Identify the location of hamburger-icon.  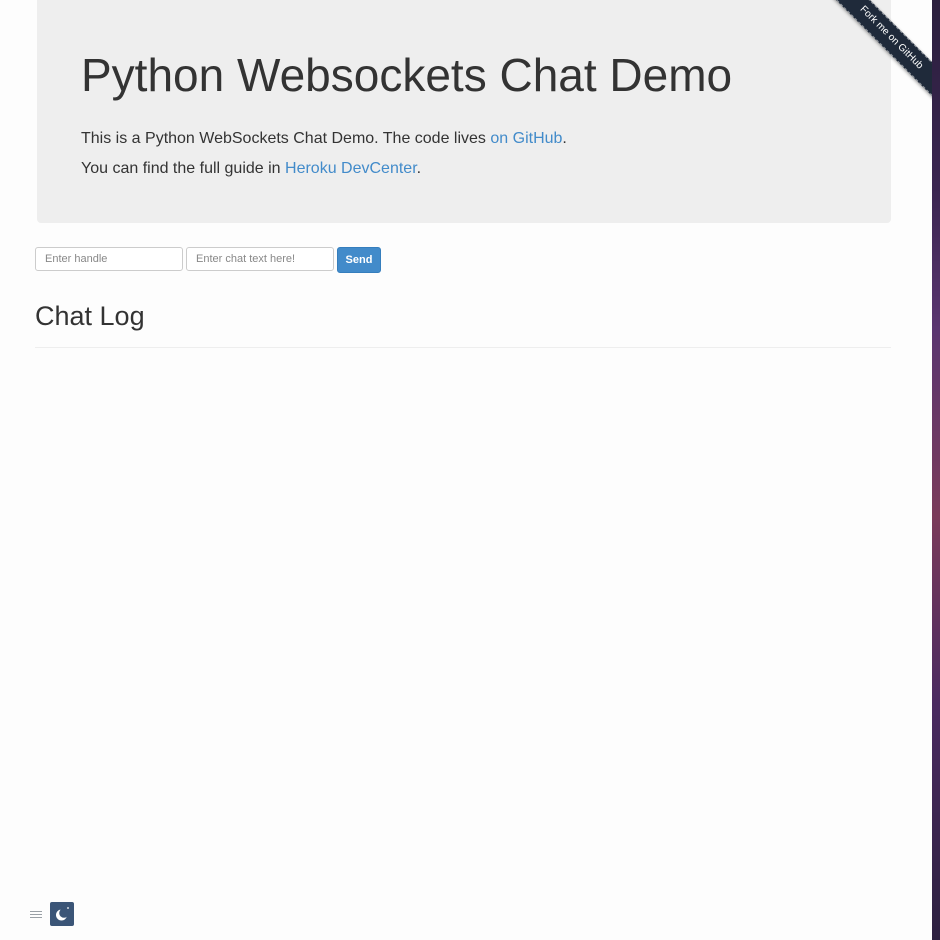
(36, 915).